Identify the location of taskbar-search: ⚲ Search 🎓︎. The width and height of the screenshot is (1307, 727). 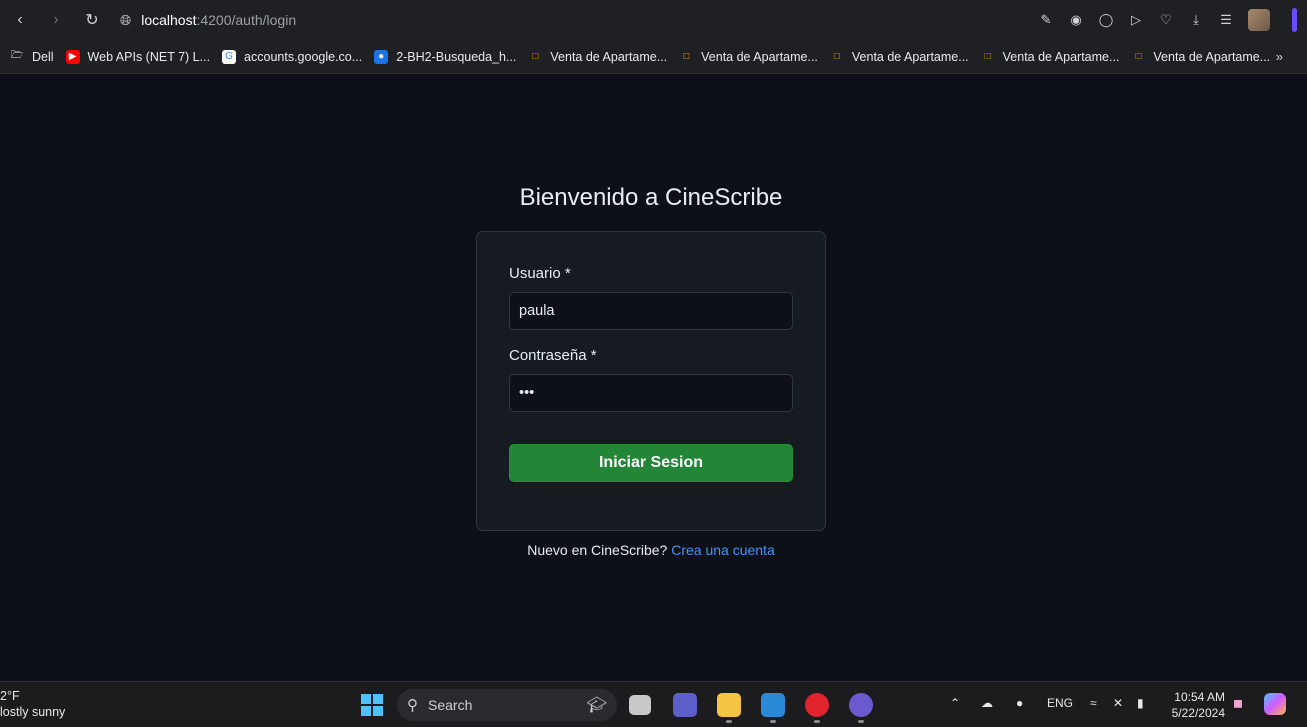
(507, 705).